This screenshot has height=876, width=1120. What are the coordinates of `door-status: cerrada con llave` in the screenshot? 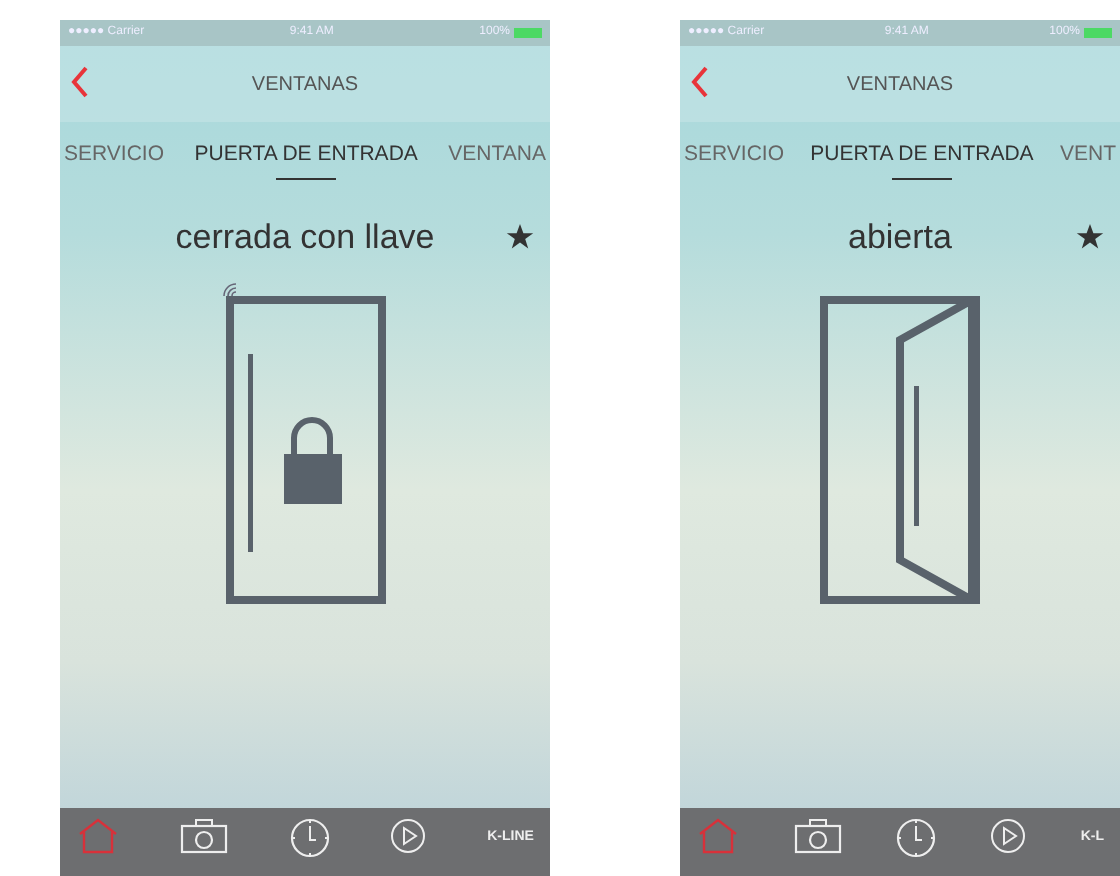 It's located at (305, 238).